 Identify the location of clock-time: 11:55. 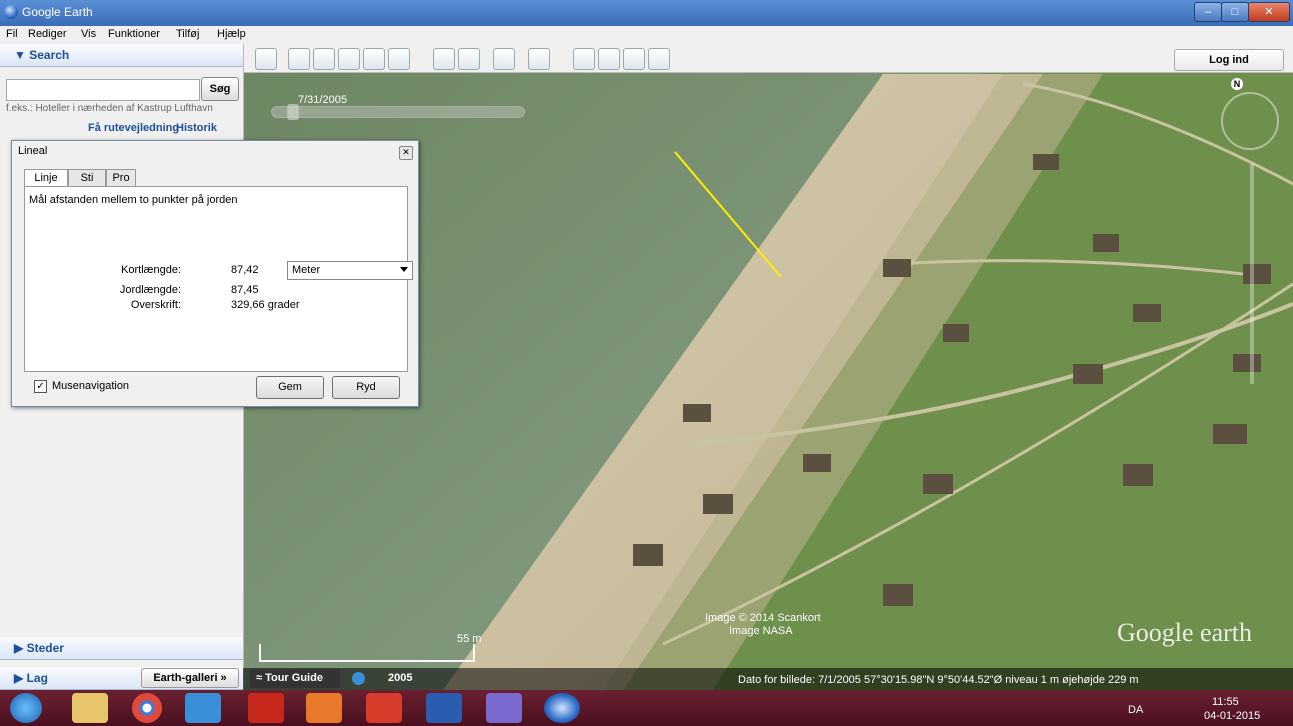
(1225, 702).